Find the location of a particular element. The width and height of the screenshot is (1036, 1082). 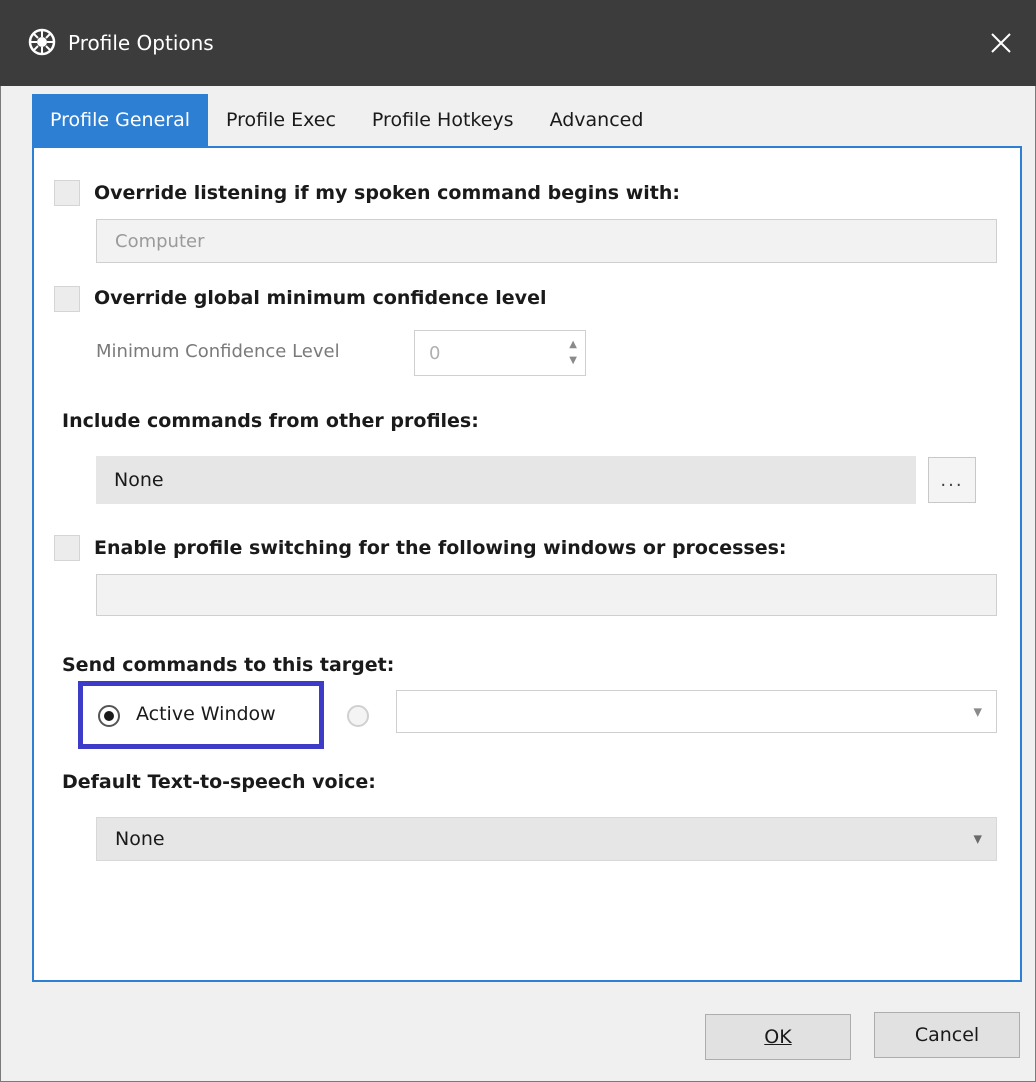

tab-advanced: Advanced is located at coordinates (597, 120).